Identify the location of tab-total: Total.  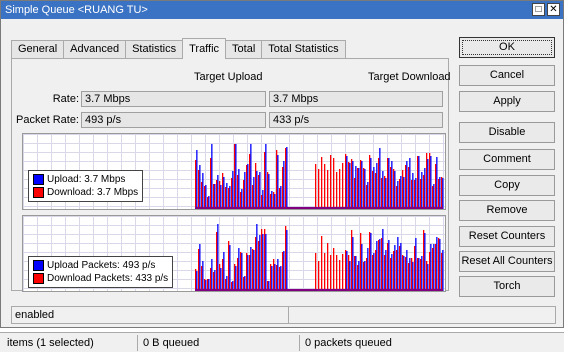
(244, 49).